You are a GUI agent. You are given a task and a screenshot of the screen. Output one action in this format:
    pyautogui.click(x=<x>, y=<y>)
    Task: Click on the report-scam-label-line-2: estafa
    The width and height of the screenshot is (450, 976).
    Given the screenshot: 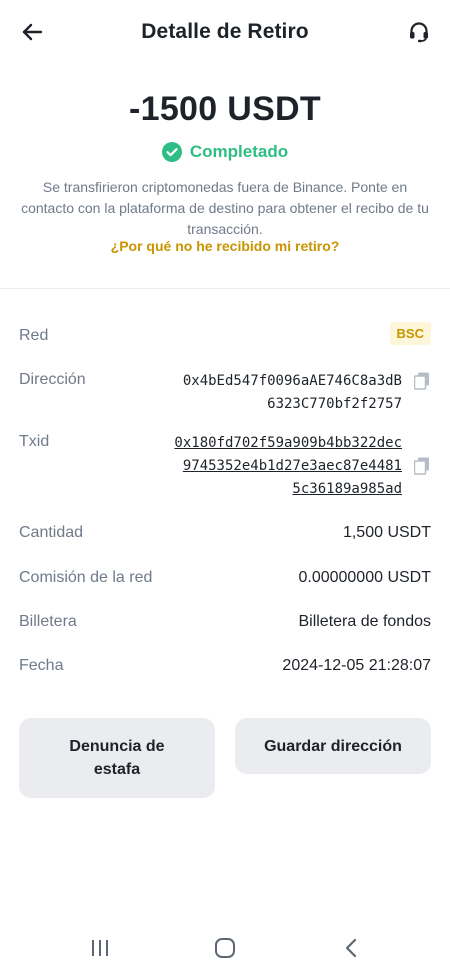 What is the action you would take?
    pyautogui.click(x=117, y=769)
    